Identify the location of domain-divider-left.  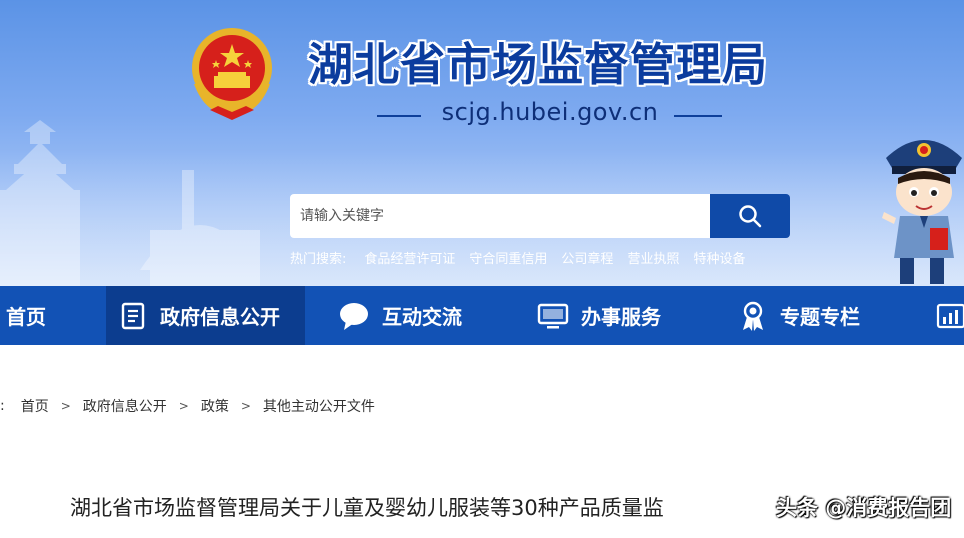
(399, 116).